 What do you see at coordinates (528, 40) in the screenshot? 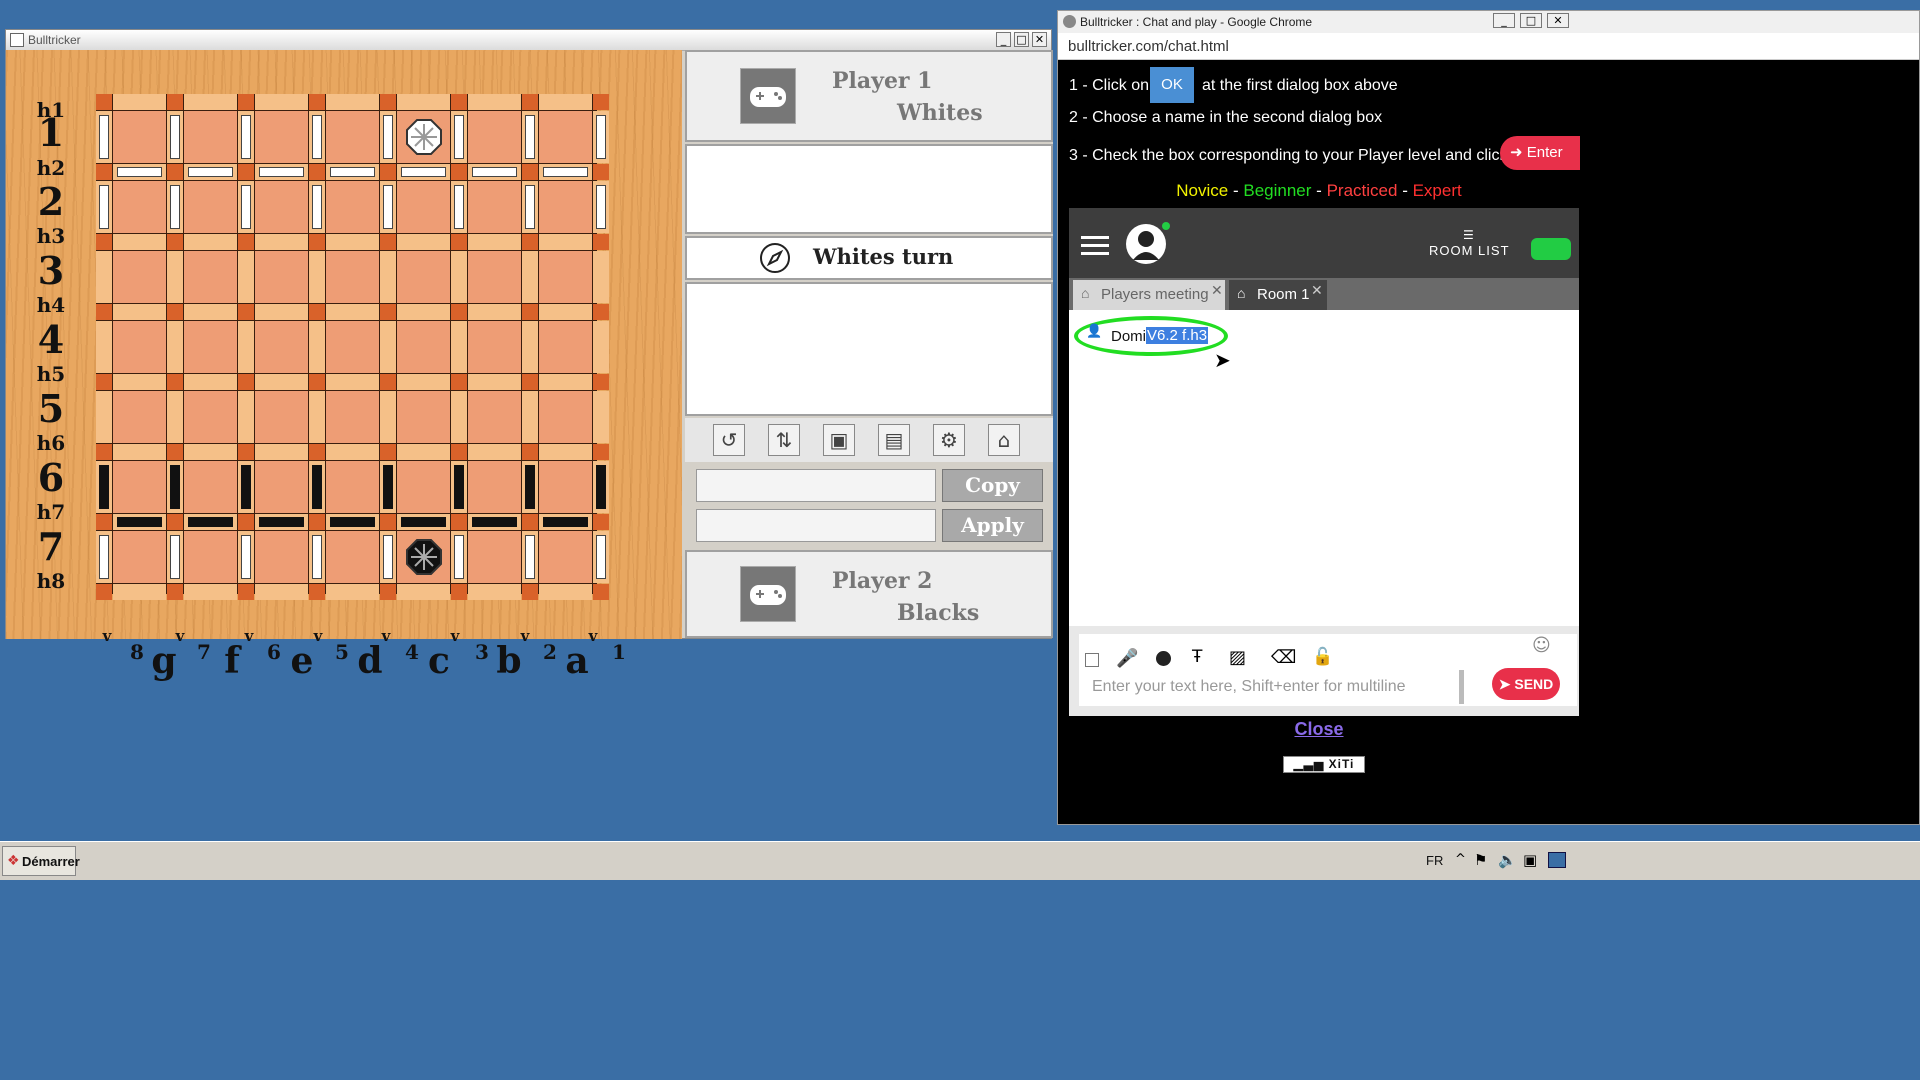
I see `bulltricker-titlebar: Bulltricker _ □ ✕` at bounding box center [528, 40].